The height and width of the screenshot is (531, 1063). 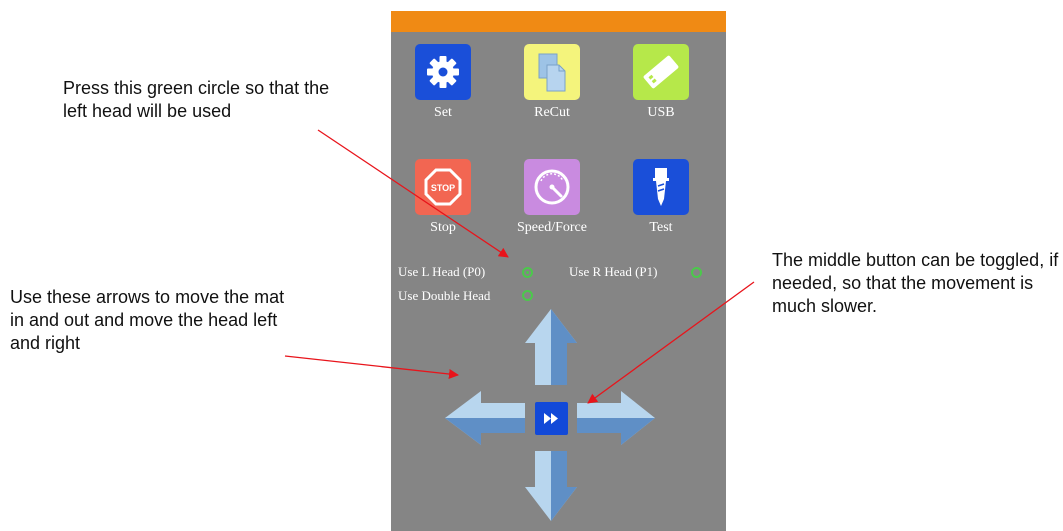 I want to click on annotation-arrow-left-head, so click(x=413, y=193).